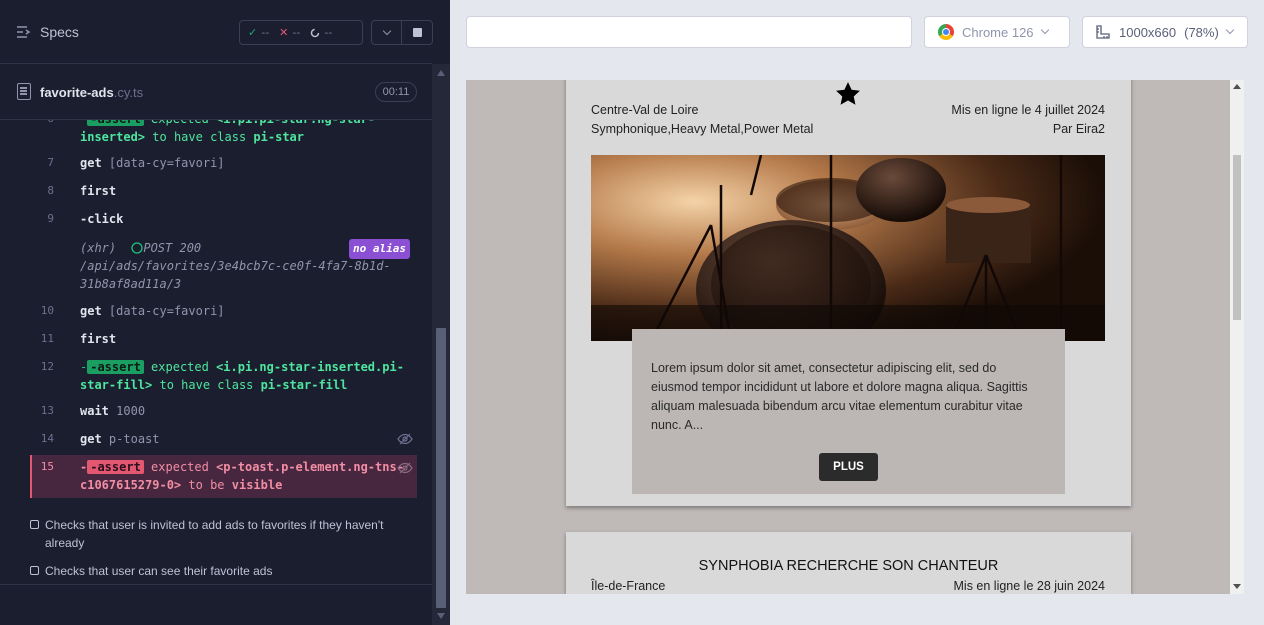  Describe the element at coordinates (224, 439) in the screenshot. I see `command-row: 14 get p-toast` at that location.